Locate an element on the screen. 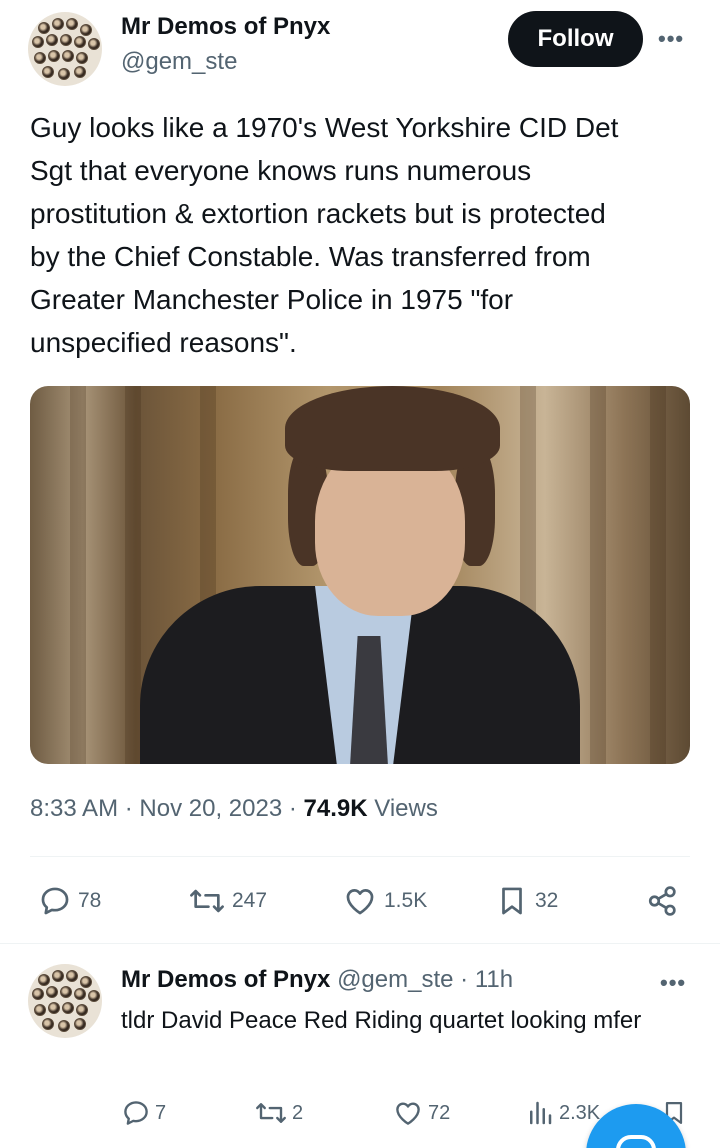 Image resolution: width=720 pixels, height=1148 pixels. reply-button: 78 is located at coordinates (69, 901).